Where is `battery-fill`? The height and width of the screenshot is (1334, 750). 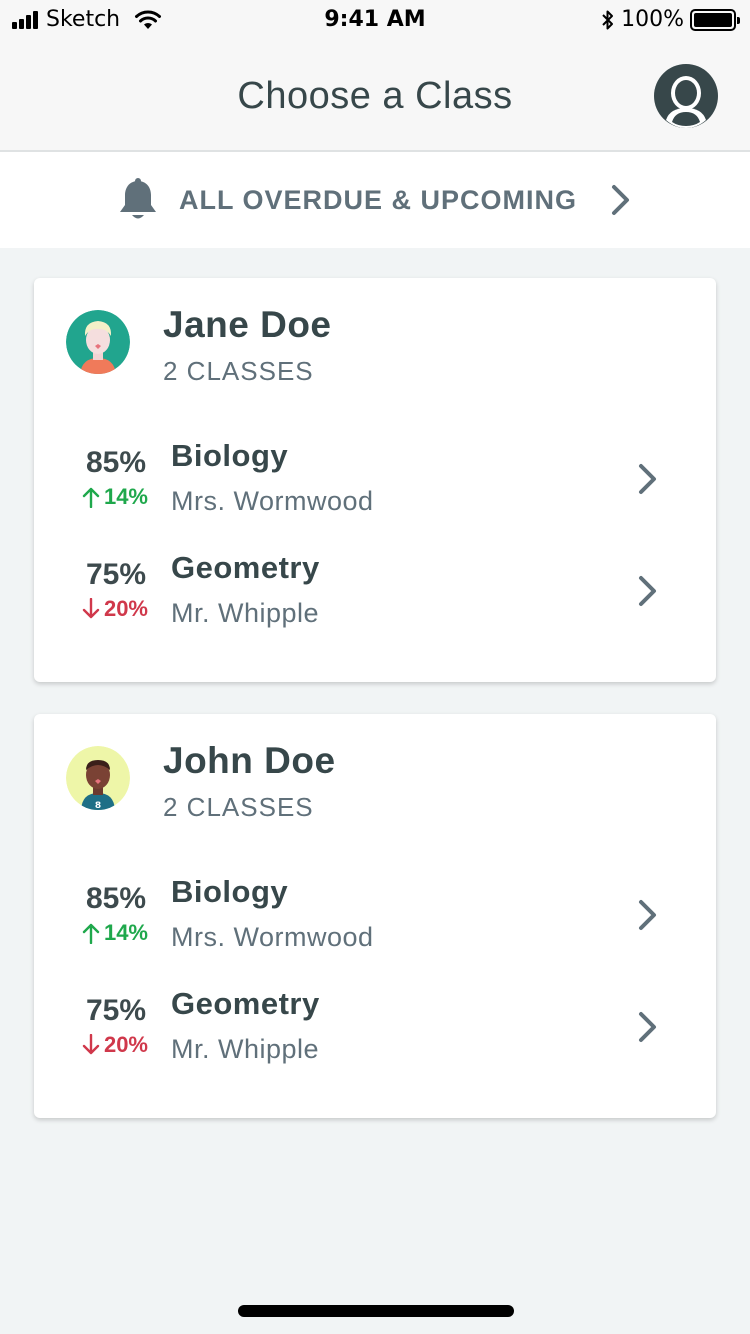
battery-fill is located at coordinates (713, 19).